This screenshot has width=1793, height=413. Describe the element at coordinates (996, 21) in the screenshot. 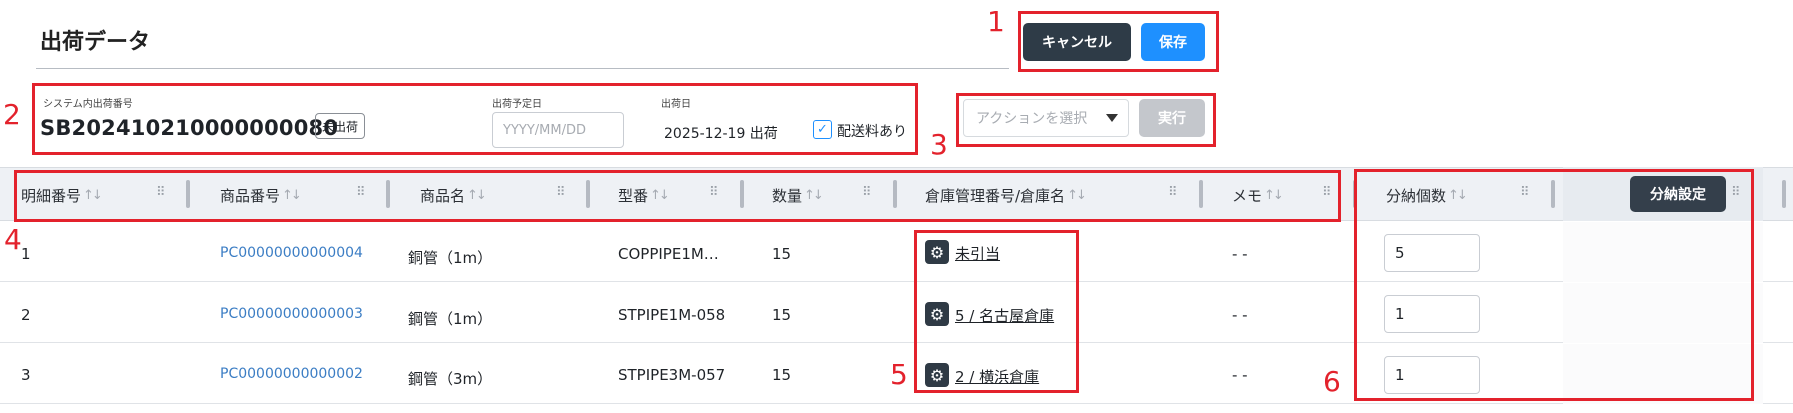

I see `annotation-label-1: 1` at that location.